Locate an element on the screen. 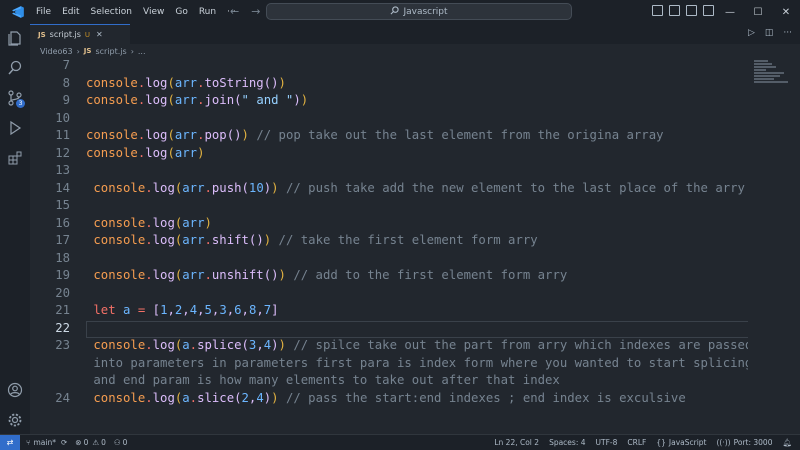  split-editor-icon: ◫ is located at coordinates (769, 33).